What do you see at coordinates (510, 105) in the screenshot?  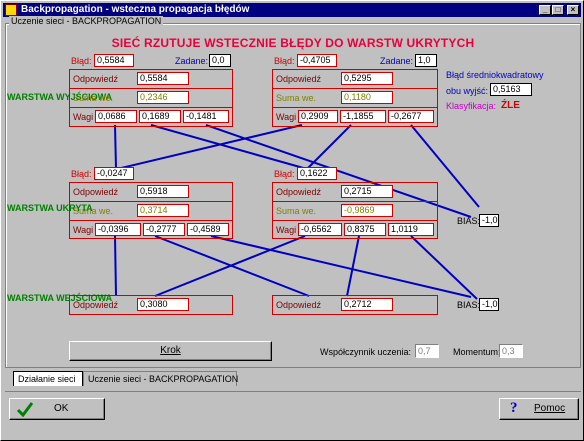 I see `classification-value: ŹLE` at bounding box center [510, 105].